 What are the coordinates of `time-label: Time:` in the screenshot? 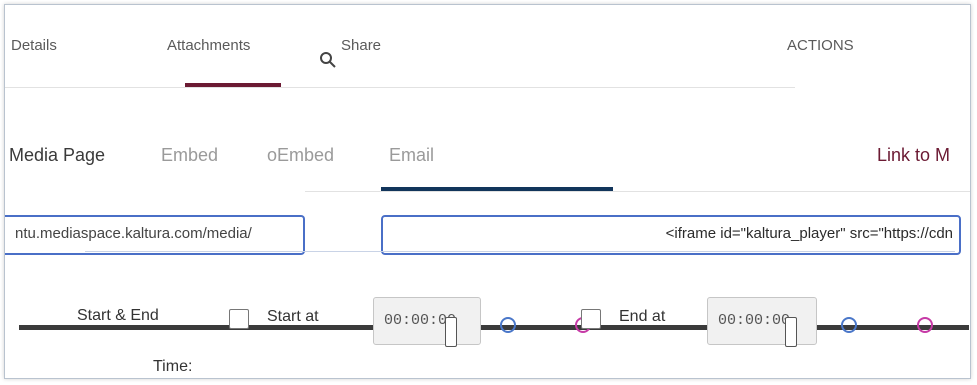 It's located at (173, 366).